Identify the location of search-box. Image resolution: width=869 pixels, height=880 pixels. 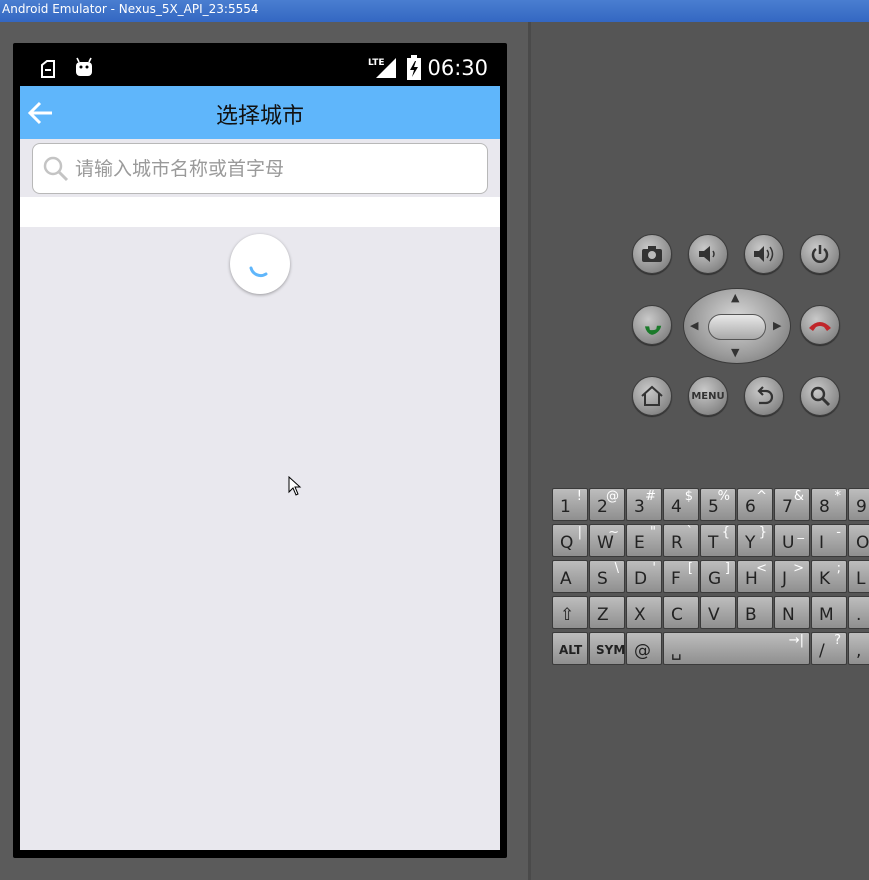
(260, 168).